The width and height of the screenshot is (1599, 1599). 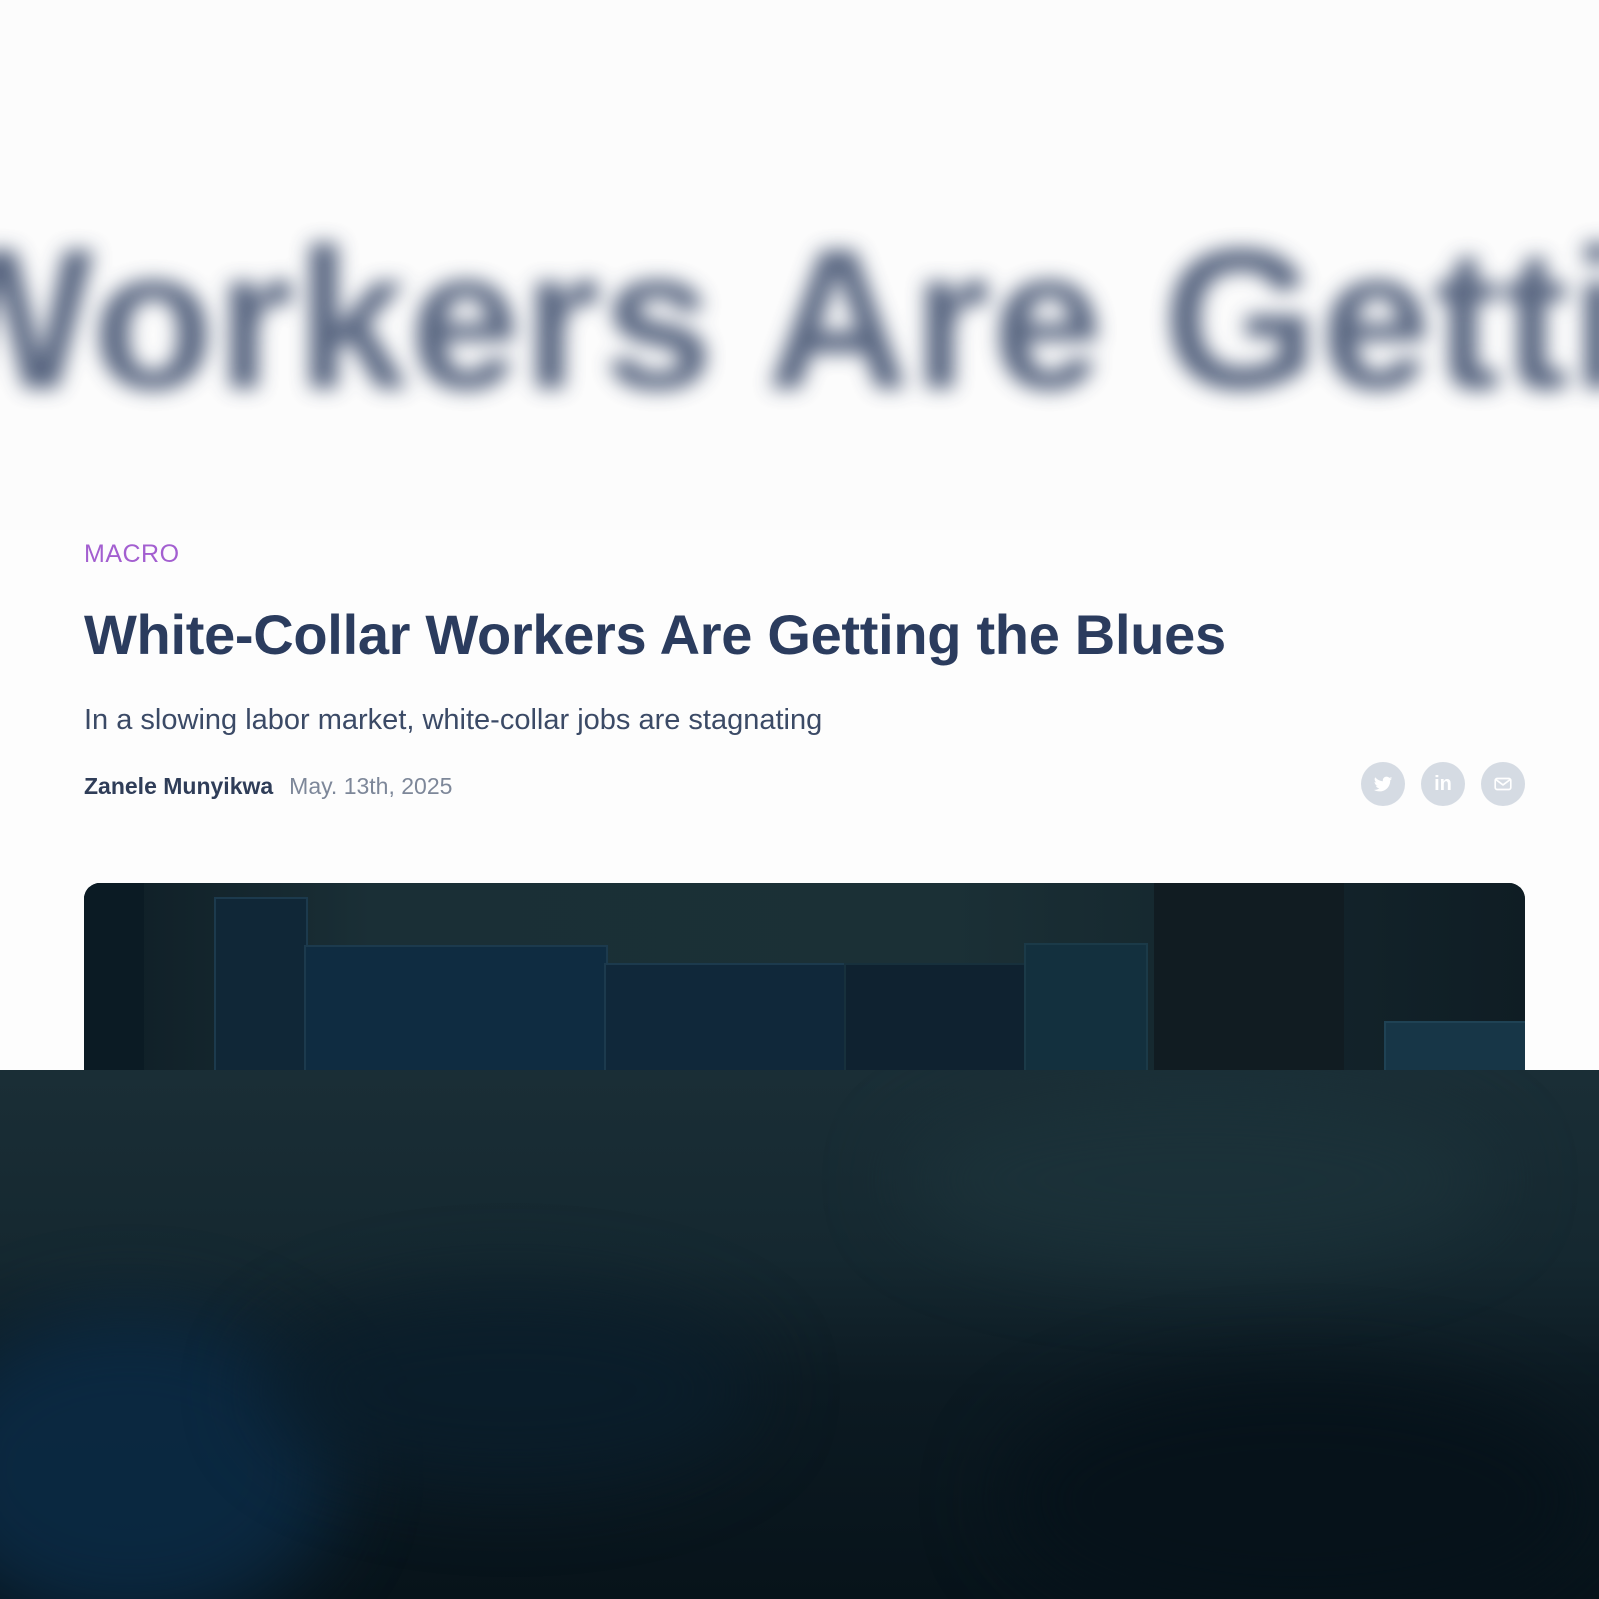 I want to click on hero-image, so click(x=804, y=983).